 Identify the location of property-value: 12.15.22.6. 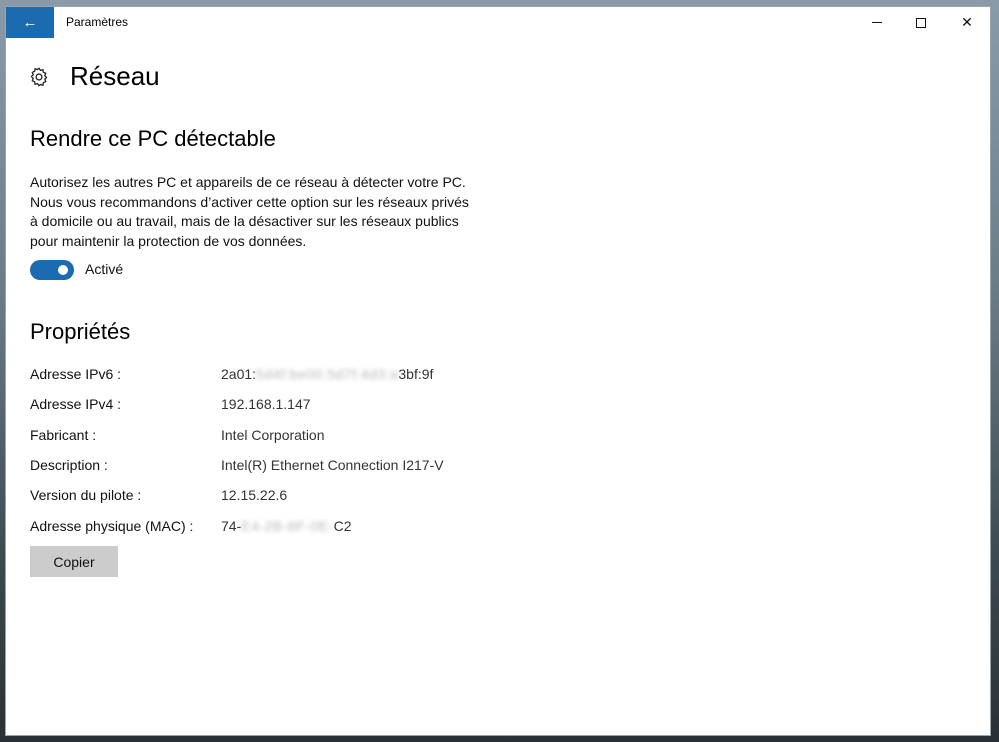
(254, 495).